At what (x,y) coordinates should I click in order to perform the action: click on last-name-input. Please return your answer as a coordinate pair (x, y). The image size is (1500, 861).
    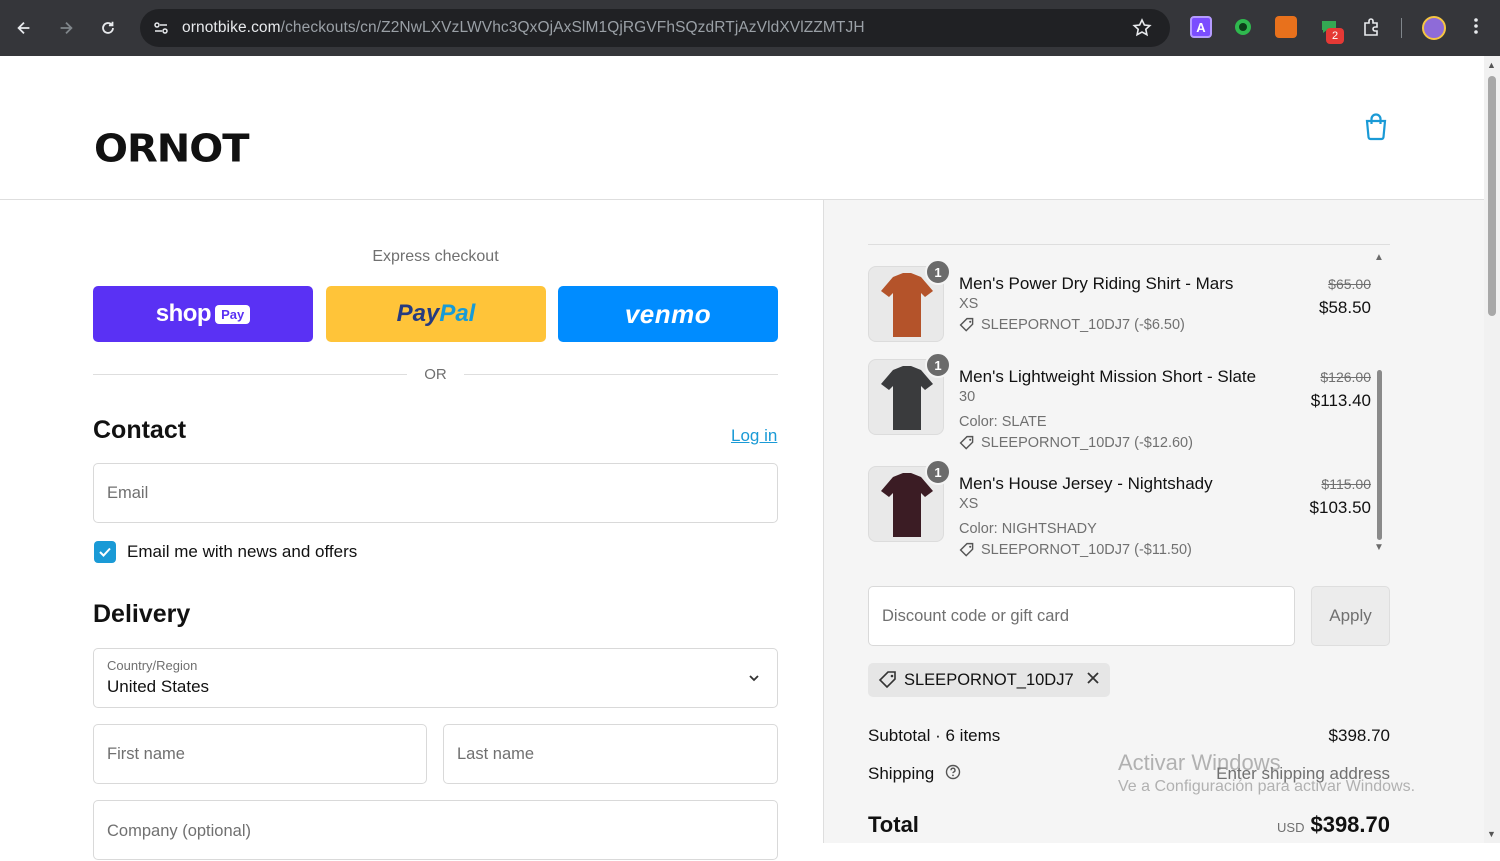
    Looking at the image, I should click on (610, 754).